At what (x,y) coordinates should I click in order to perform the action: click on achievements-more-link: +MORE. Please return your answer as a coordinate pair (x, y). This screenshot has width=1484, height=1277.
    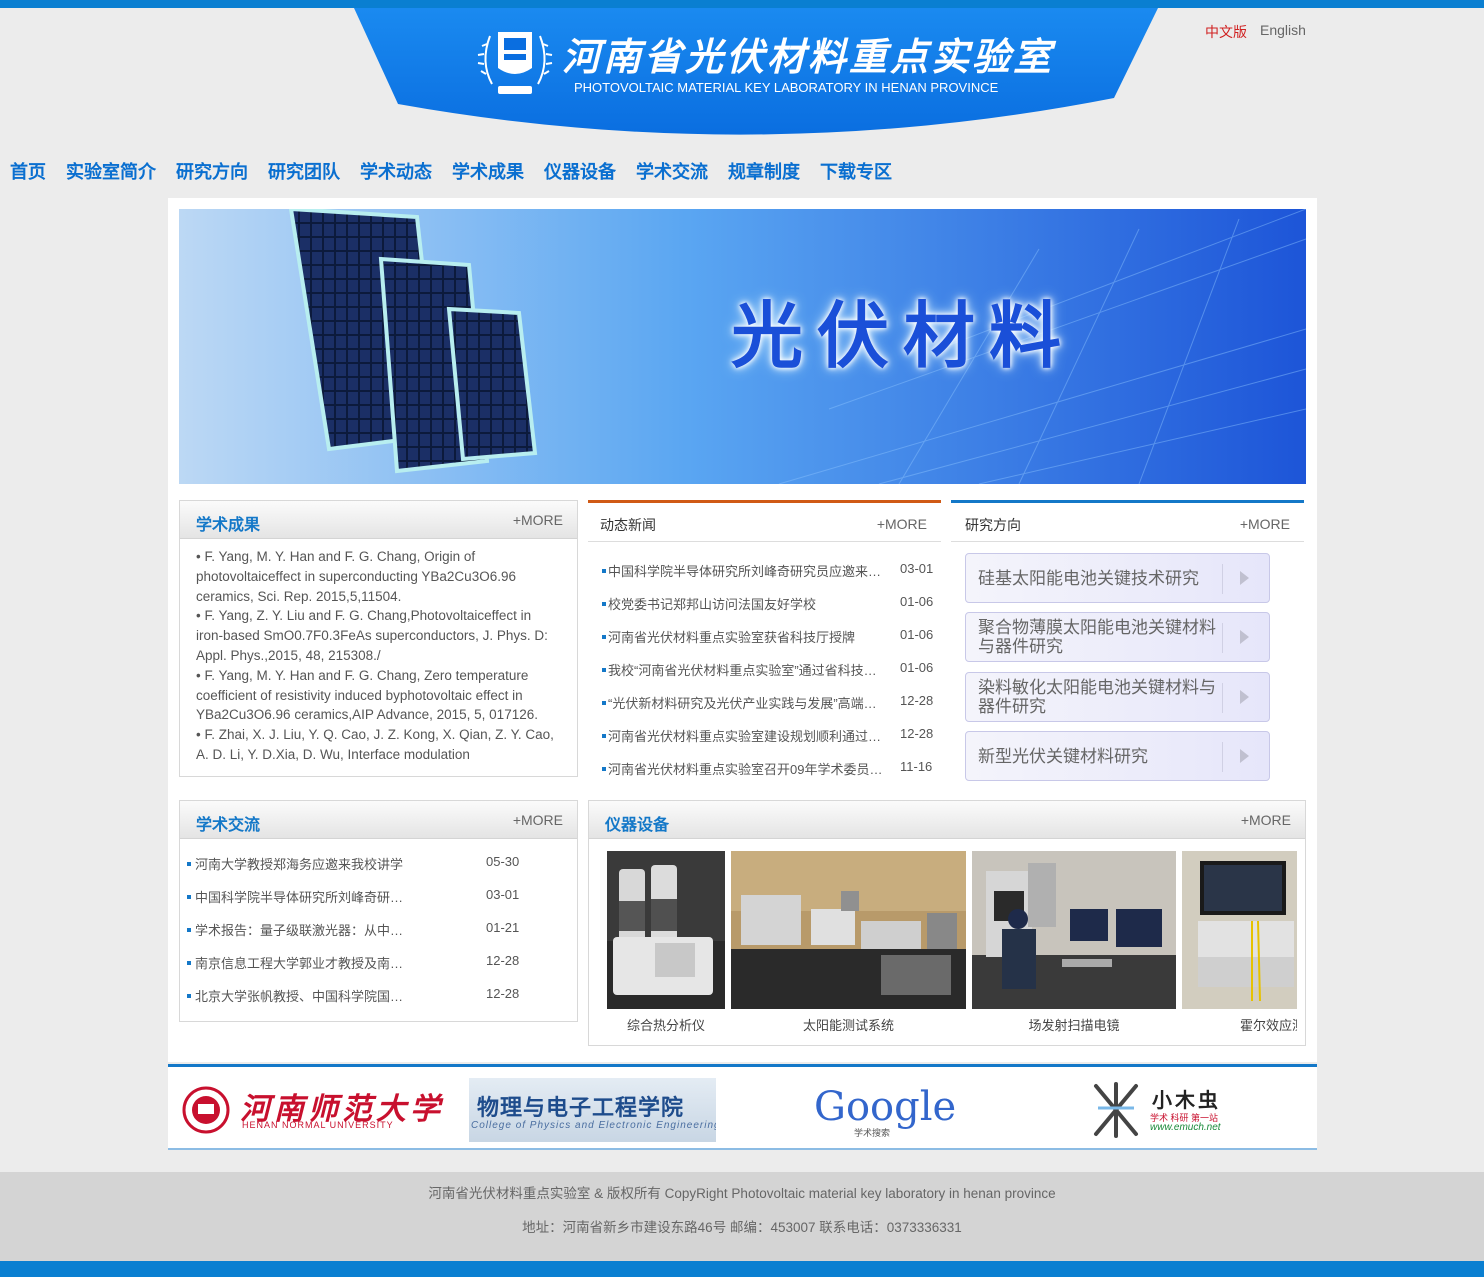
    Looking at the image, I should click on (538, 520).